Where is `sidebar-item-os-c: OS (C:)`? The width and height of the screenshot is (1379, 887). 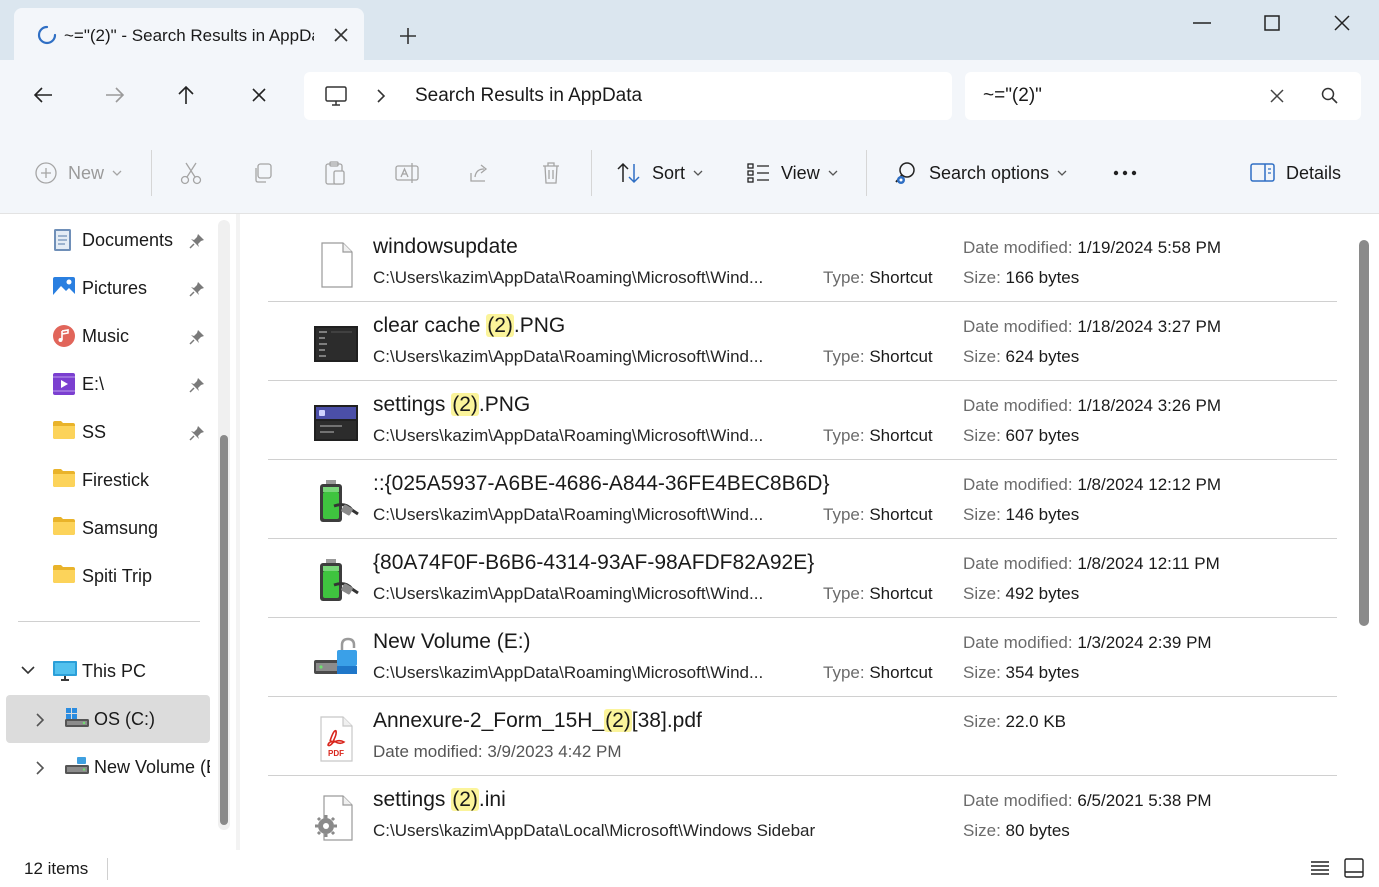
sidebar-item-os-c: OS (C:) is located at coordinates (108, 719).